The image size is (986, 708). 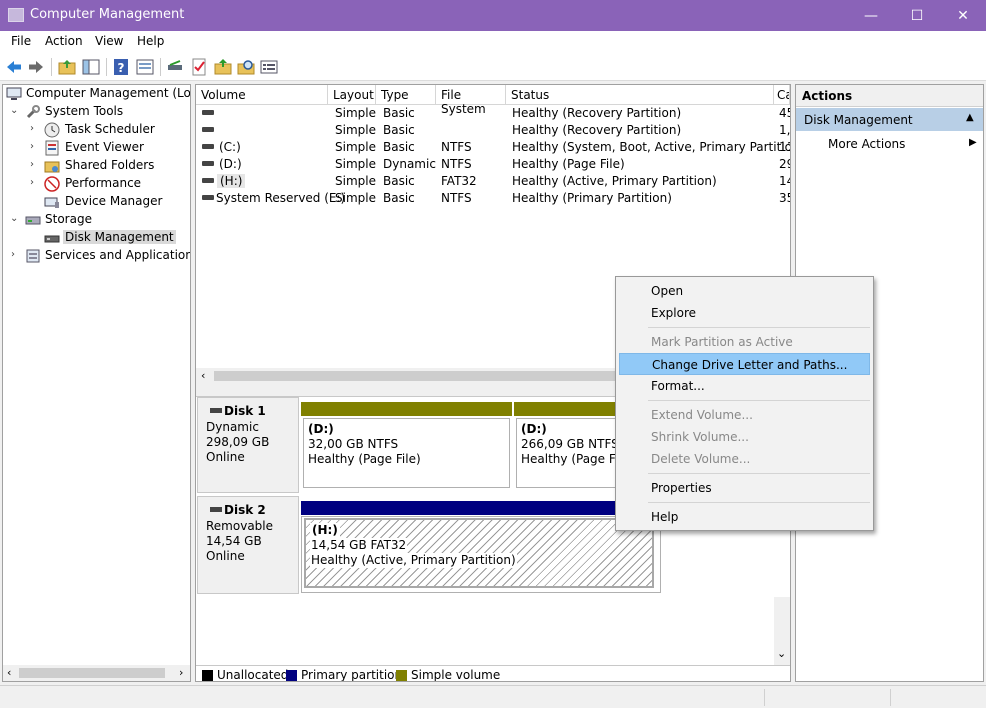 What do you see at coordinates (199, 67) in the screenshot?
I see `checklist-icon` at bounding box center [199, 67].